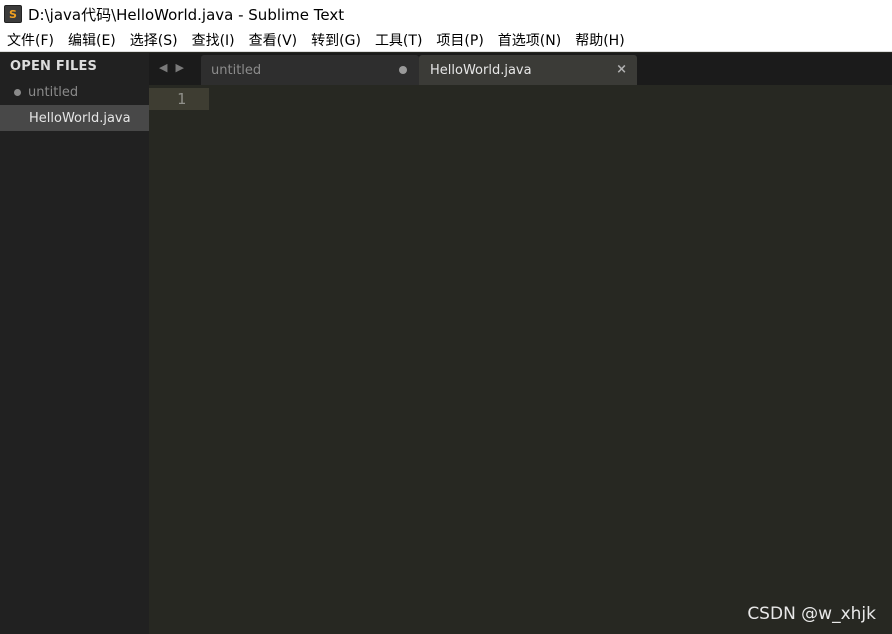 Image resolution: width=892 pixels, height=634 pixels. Describe the element at coordinates (459, 40) in the screenshot. I see `menu-project: 项目(P)` at that location.